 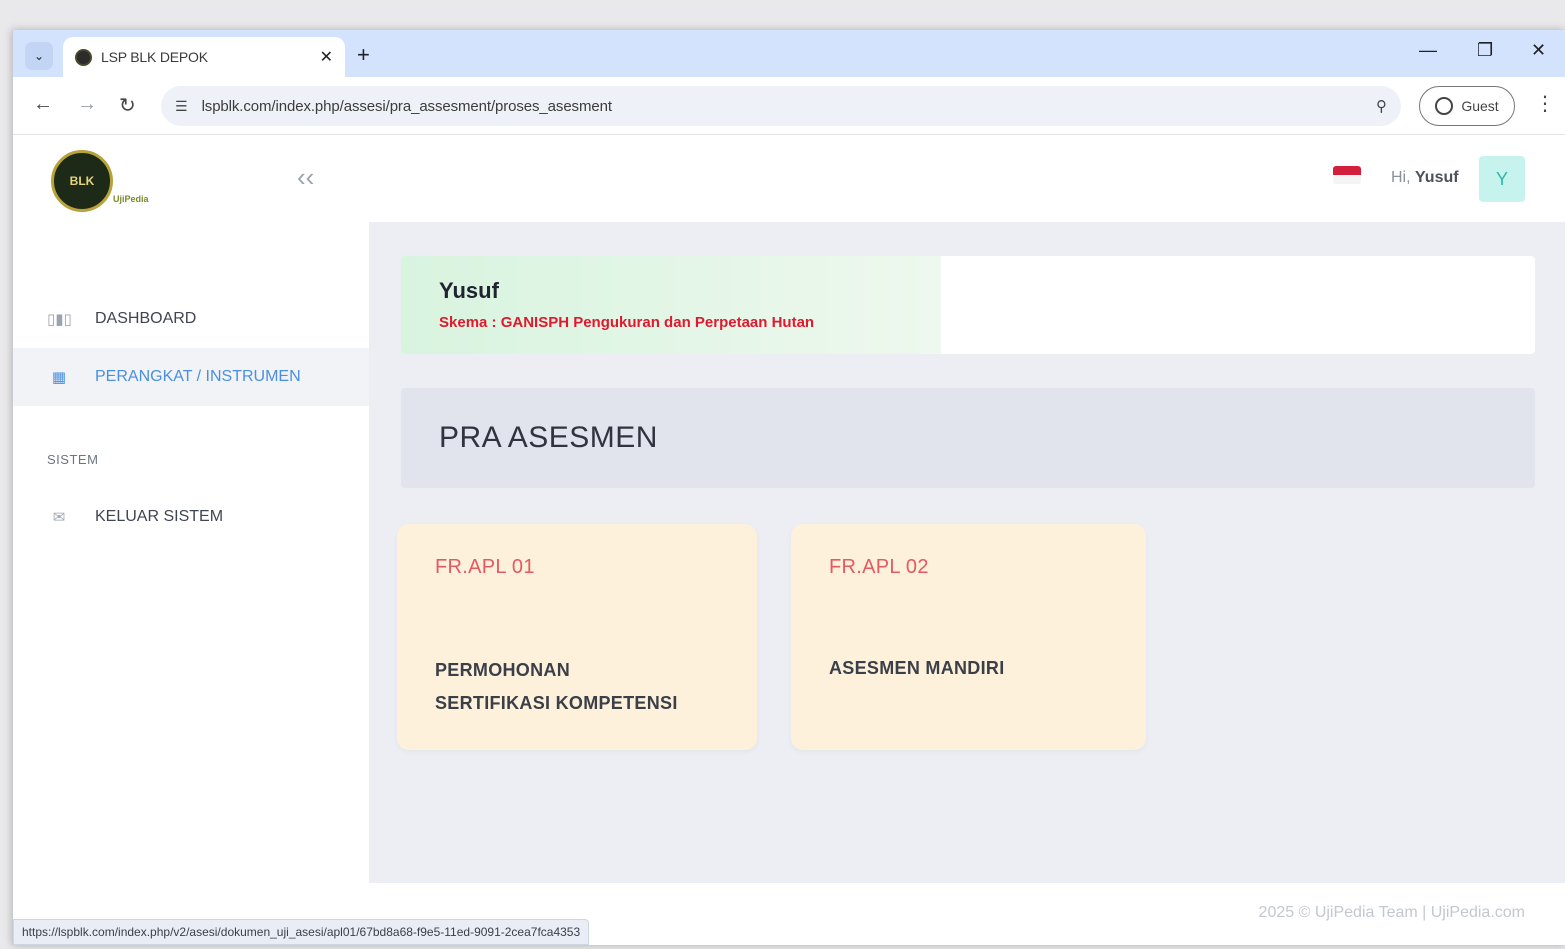 I want to click on card-title-line1: PERMOHONAN, so click(x=503, y=670).